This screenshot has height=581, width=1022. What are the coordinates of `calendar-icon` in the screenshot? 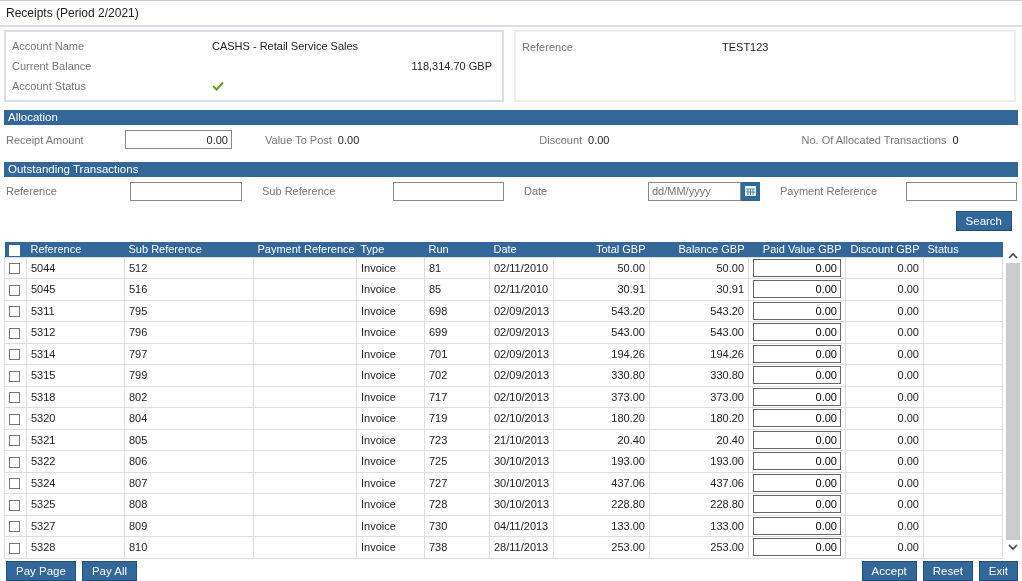 It's located at (750, 191).